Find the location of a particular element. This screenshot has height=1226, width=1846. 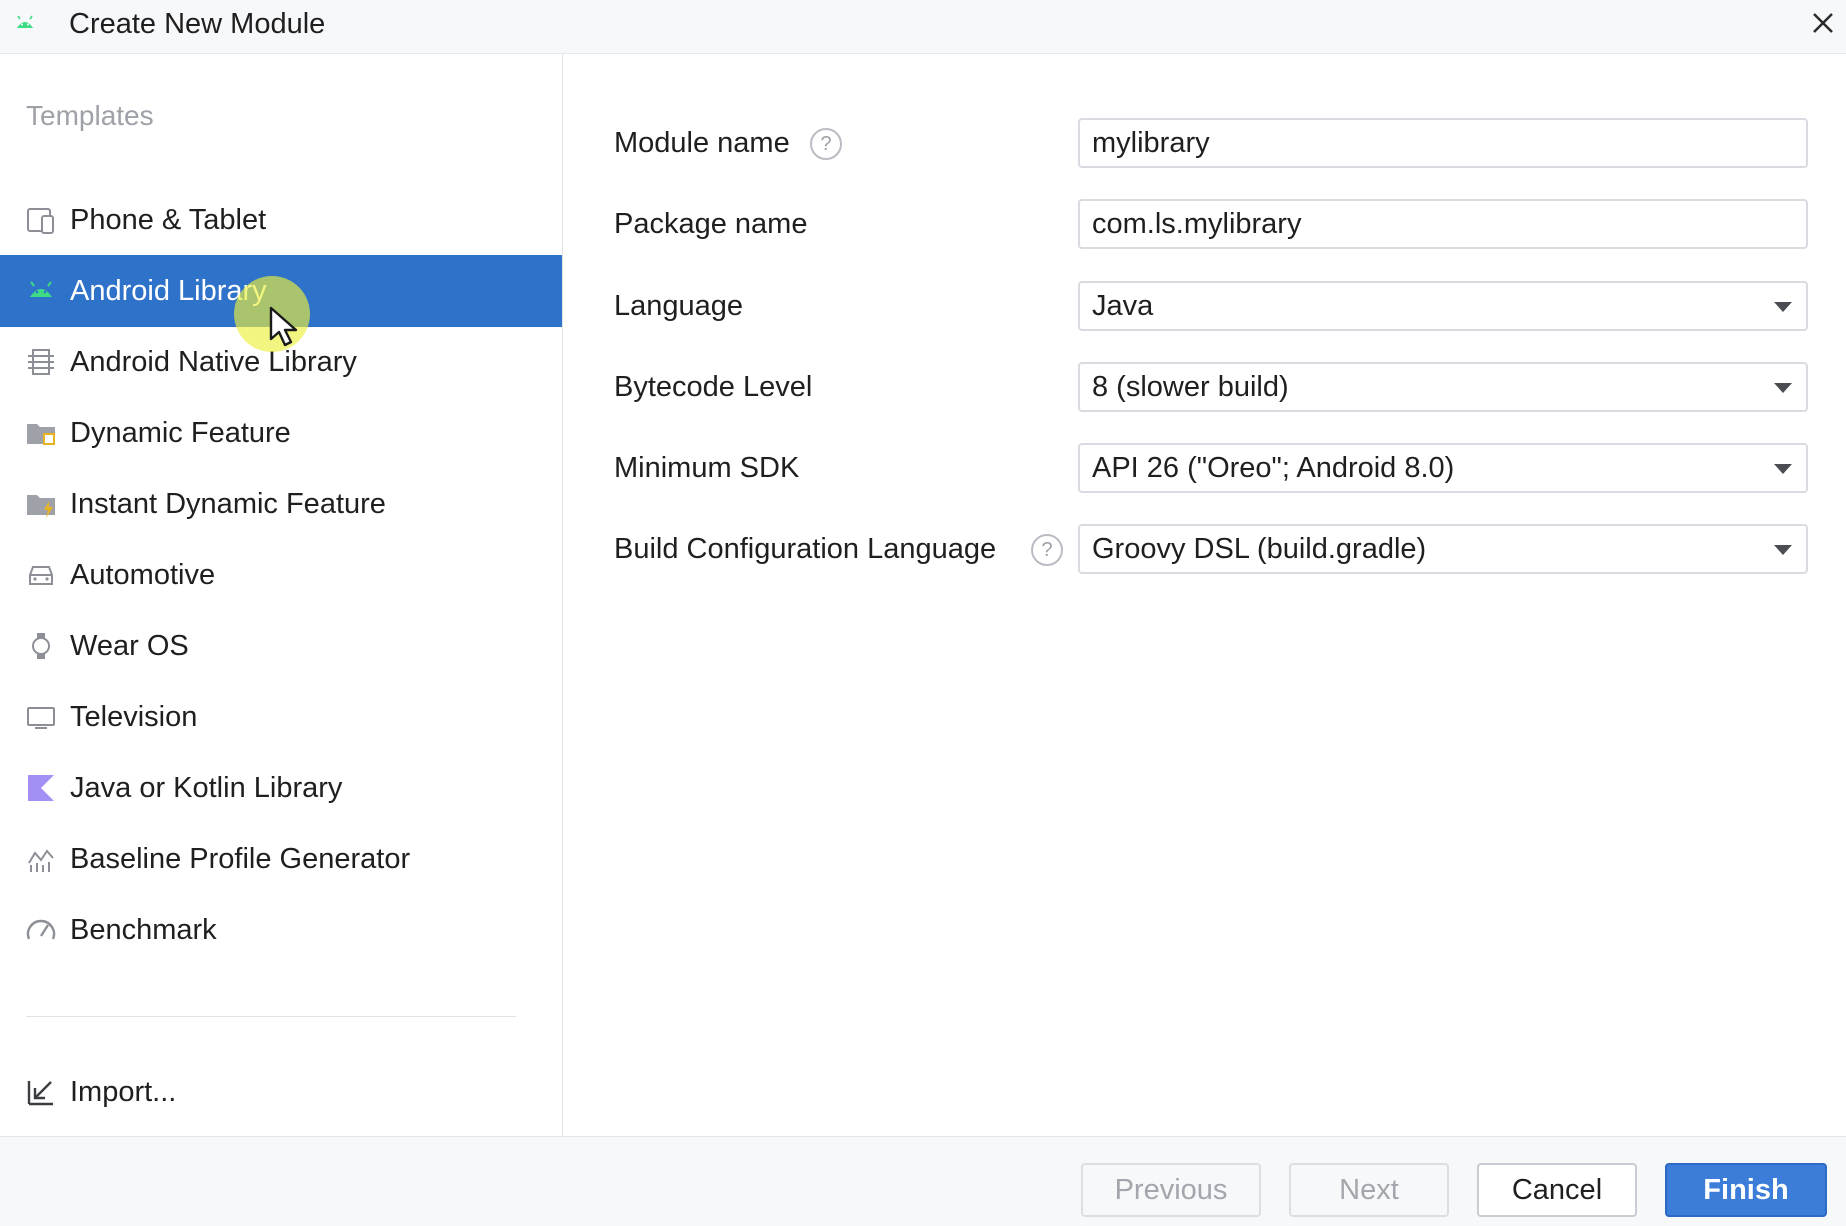

build-config-language-label: Build Configuration Language is located at coordinates (805, 549).